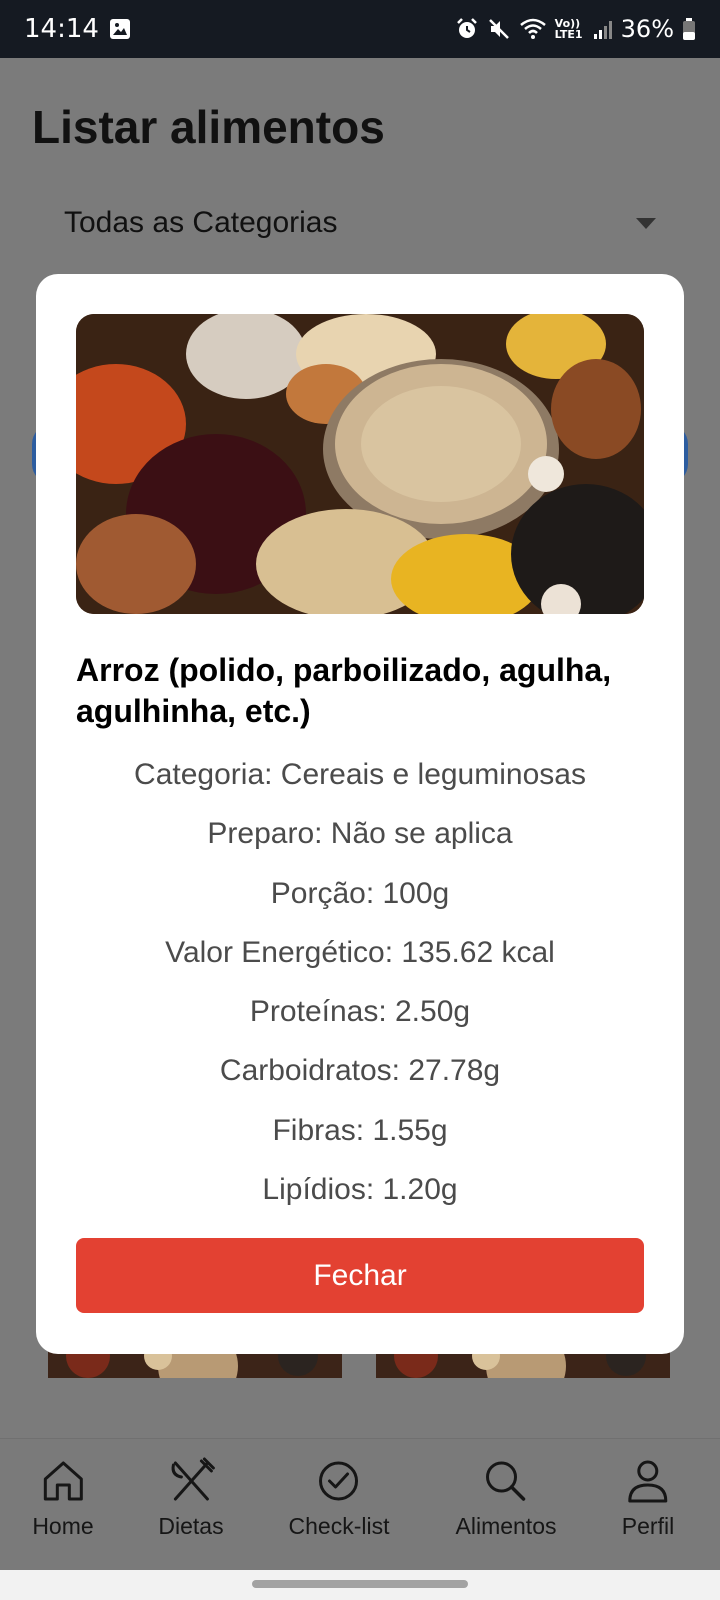 The image size is (720, 1600). I want to click on alarm-icon, so click(466, 28).